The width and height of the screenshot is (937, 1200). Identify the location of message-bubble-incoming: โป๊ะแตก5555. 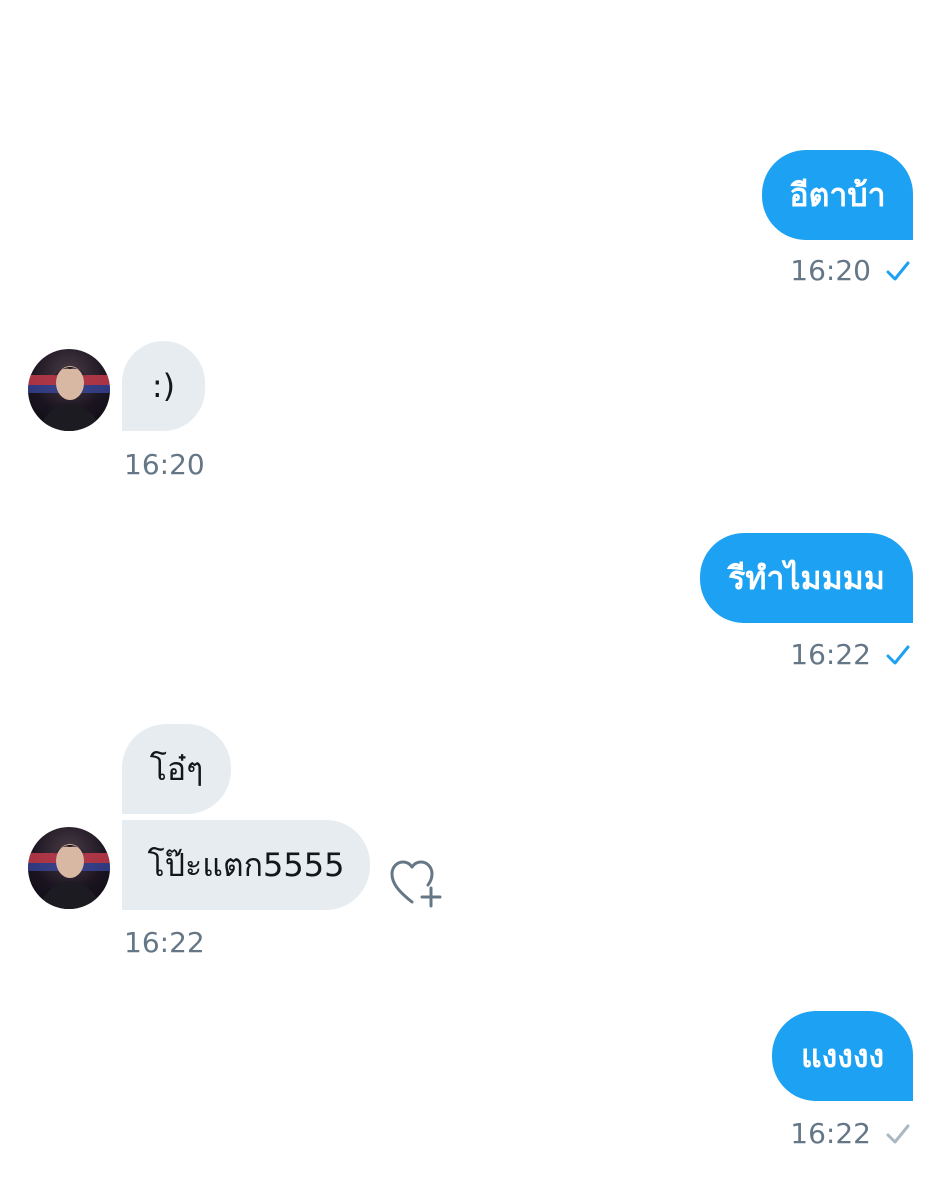
(246, 865).